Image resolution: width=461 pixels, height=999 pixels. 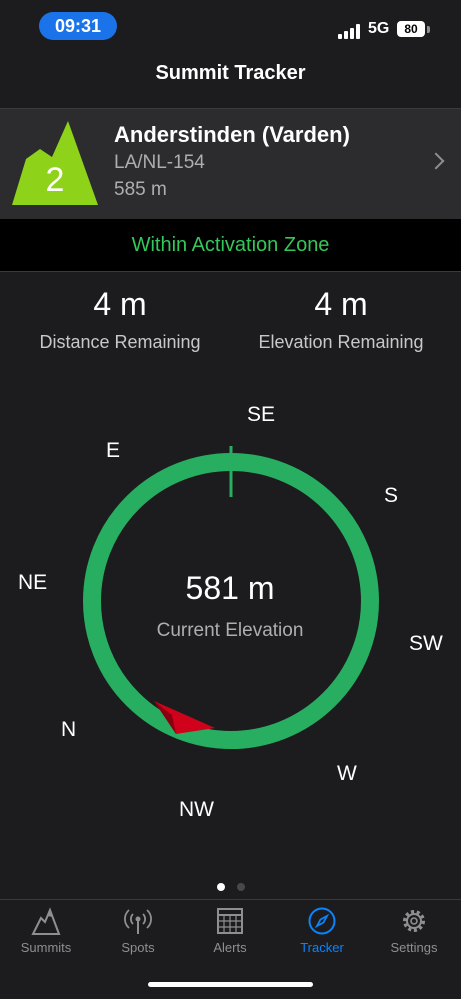 I want to click on calendar-icon, so click(x=230, y=921).